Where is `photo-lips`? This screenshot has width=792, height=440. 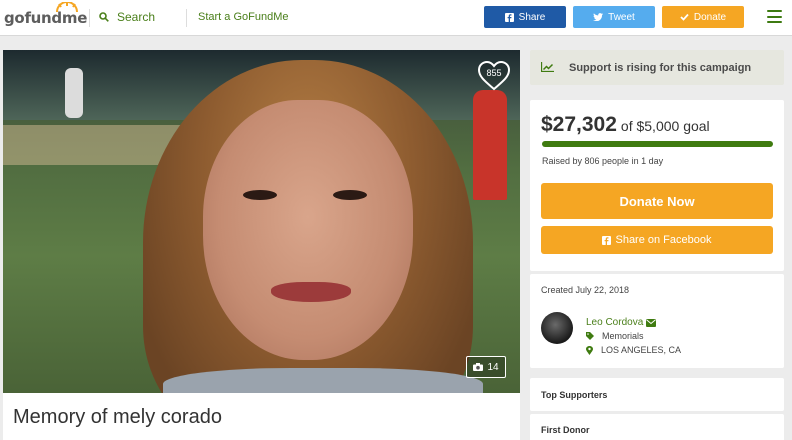 photo-lips is located at coordinates (311, 292).